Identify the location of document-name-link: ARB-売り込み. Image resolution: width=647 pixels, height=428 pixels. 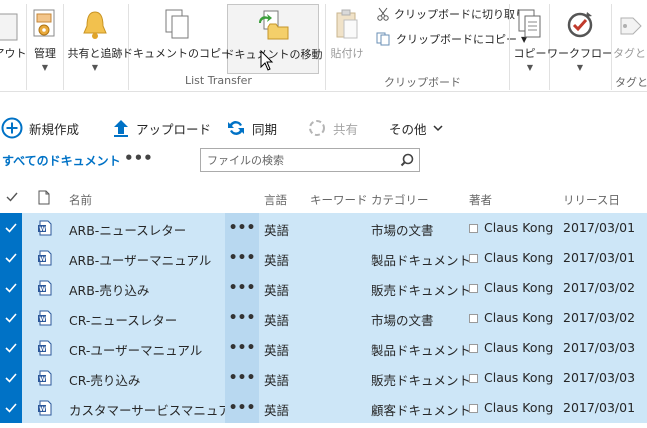
(109, 289).